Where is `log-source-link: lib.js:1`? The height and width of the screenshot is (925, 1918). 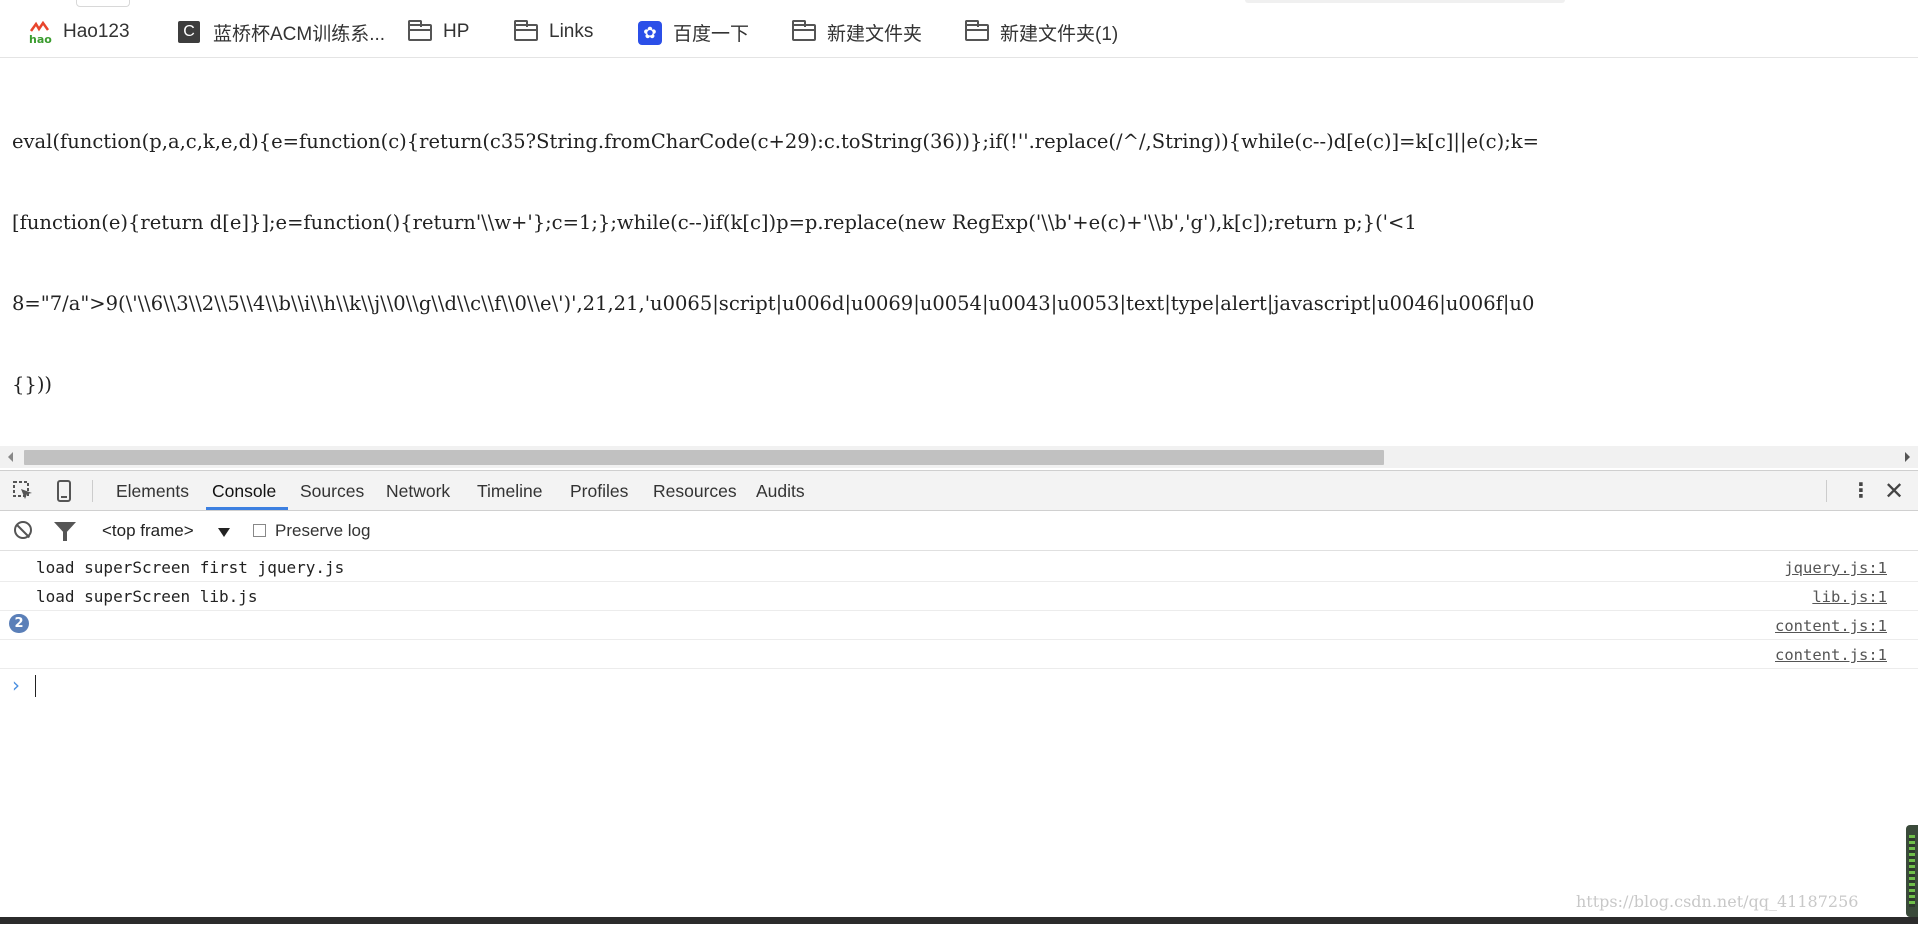
log-source-link: lib.js:1 is located at coordinates (1849, 597).